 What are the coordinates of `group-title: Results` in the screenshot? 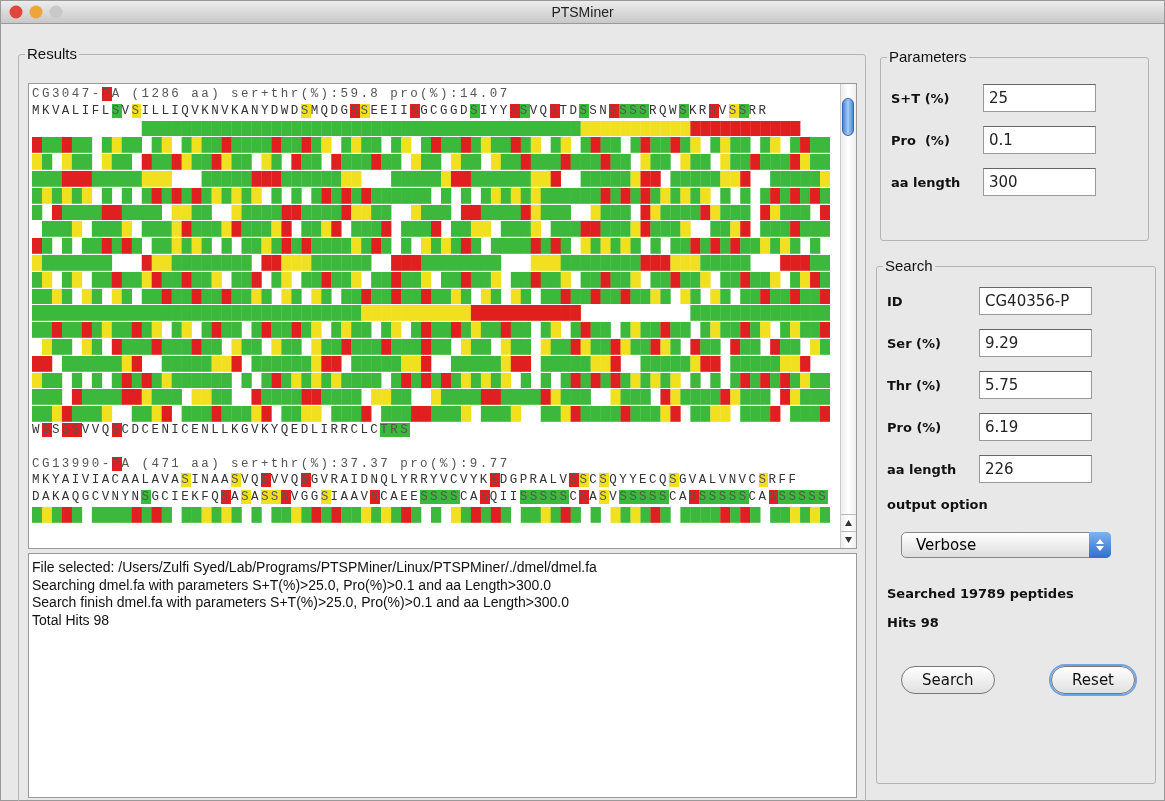 It's located at (52, 53).